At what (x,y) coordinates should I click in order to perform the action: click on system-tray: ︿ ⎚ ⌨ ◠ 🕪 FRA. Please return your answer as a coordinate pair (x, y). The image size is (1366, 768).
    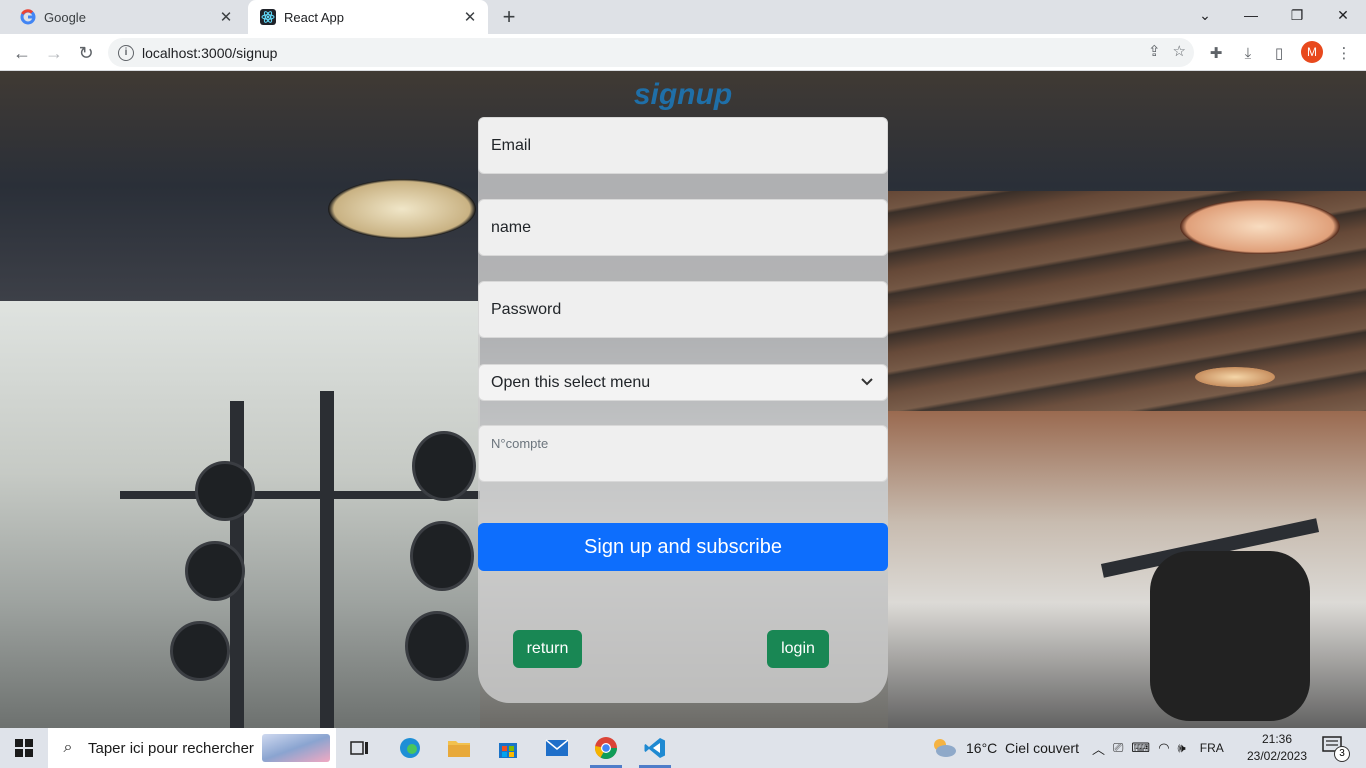
    Looking at the image, I should click on (1158, 748).